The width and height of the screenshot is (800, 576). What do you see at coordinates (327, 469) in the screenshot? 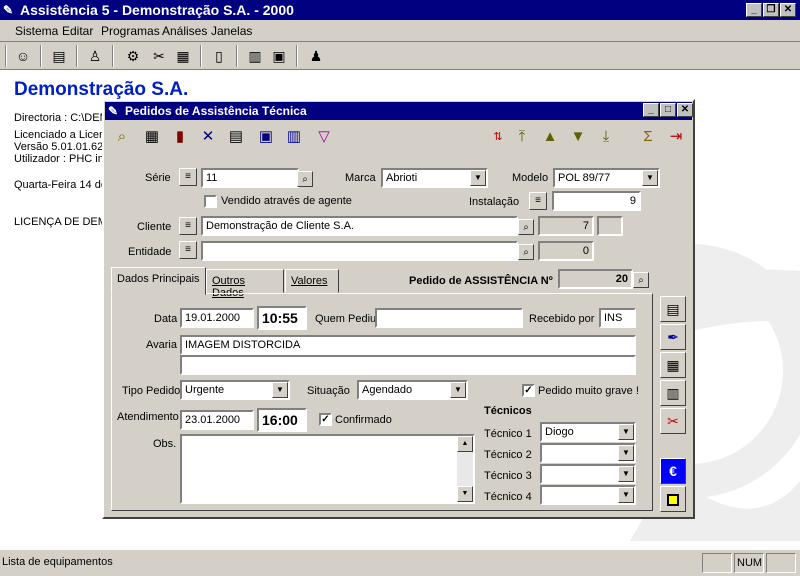
I see `obs-textarea: ▲ ▼` at bounding box center [327, 469].